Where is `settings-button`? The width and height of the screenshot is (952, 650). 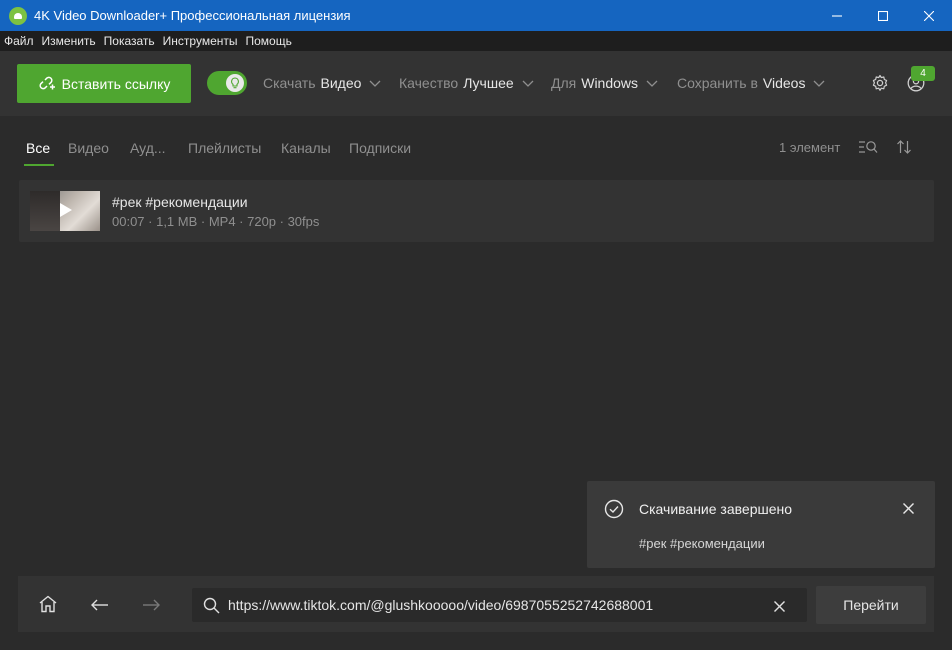
settings-button is located at coordinates (880, 85).